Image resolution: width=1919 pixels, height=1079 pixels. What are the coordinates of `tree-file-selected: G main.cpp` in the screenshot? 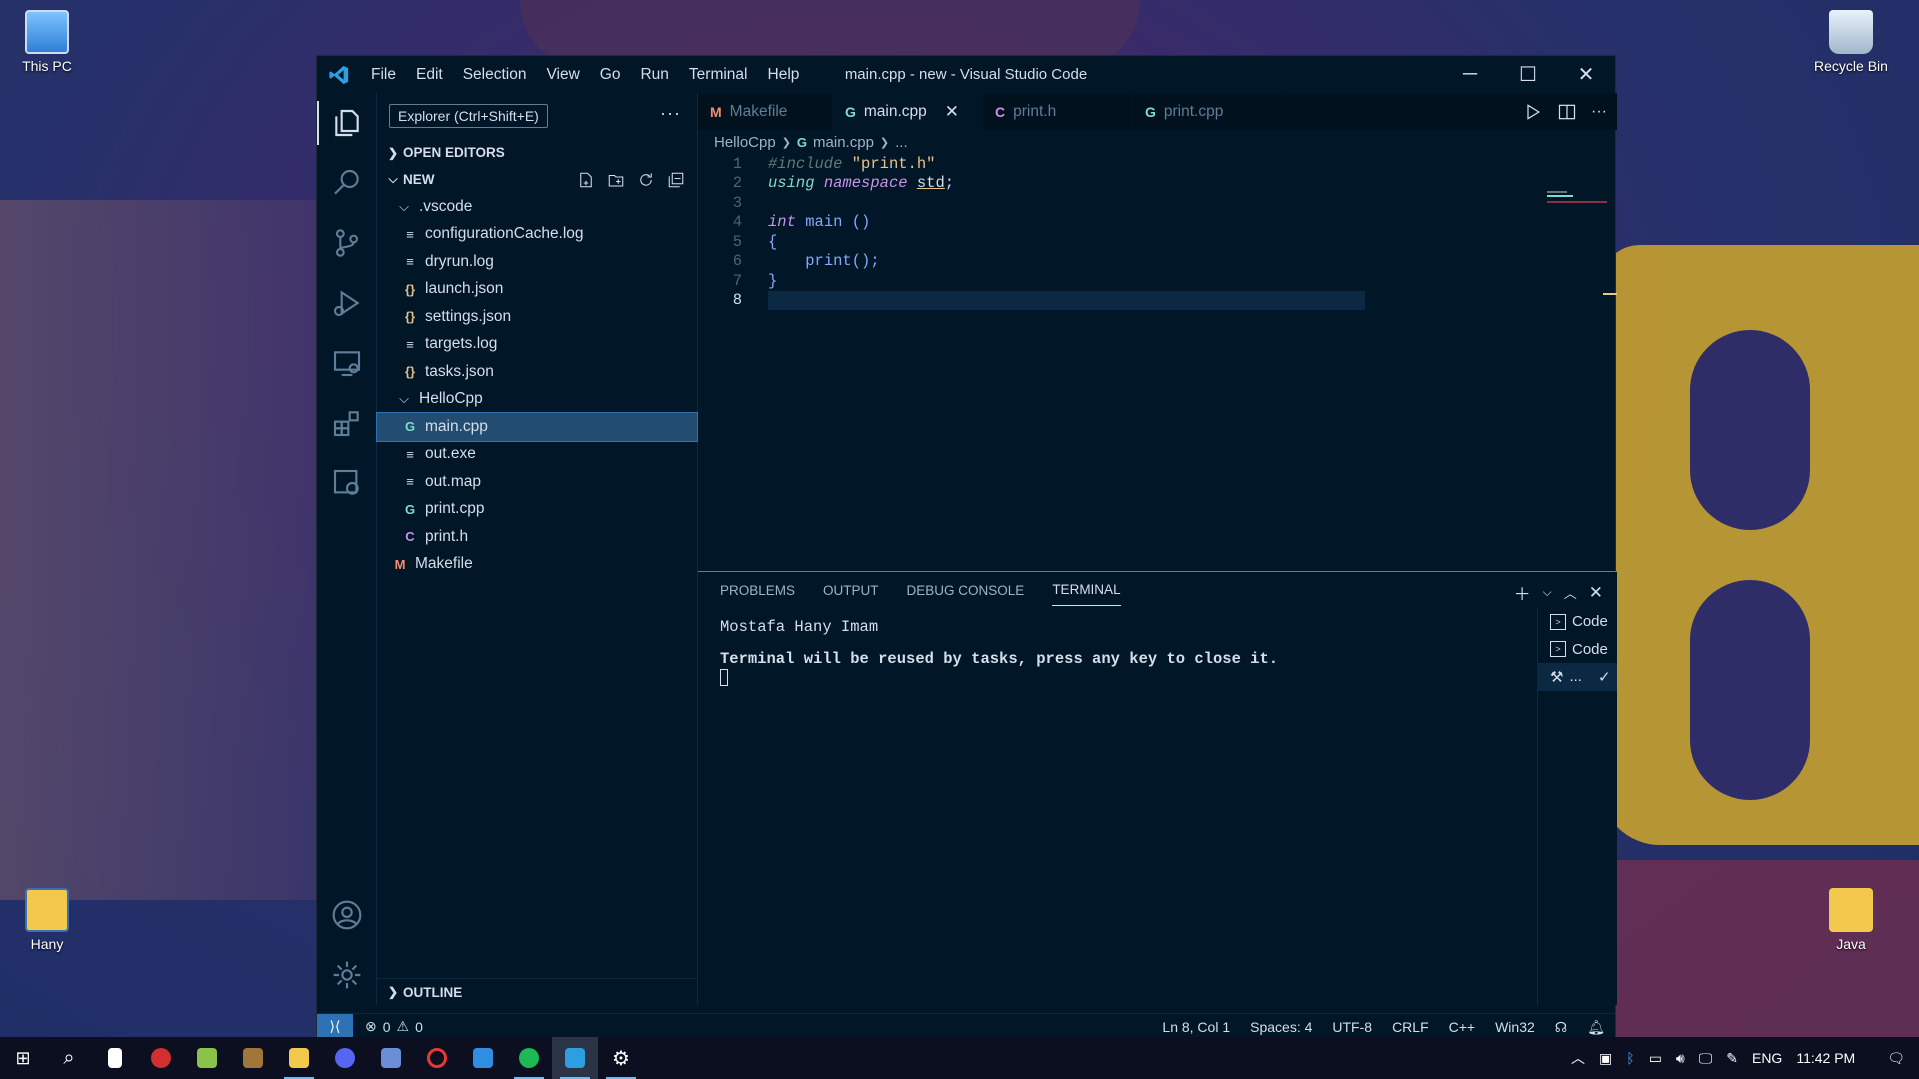 It's located at (537, 427).